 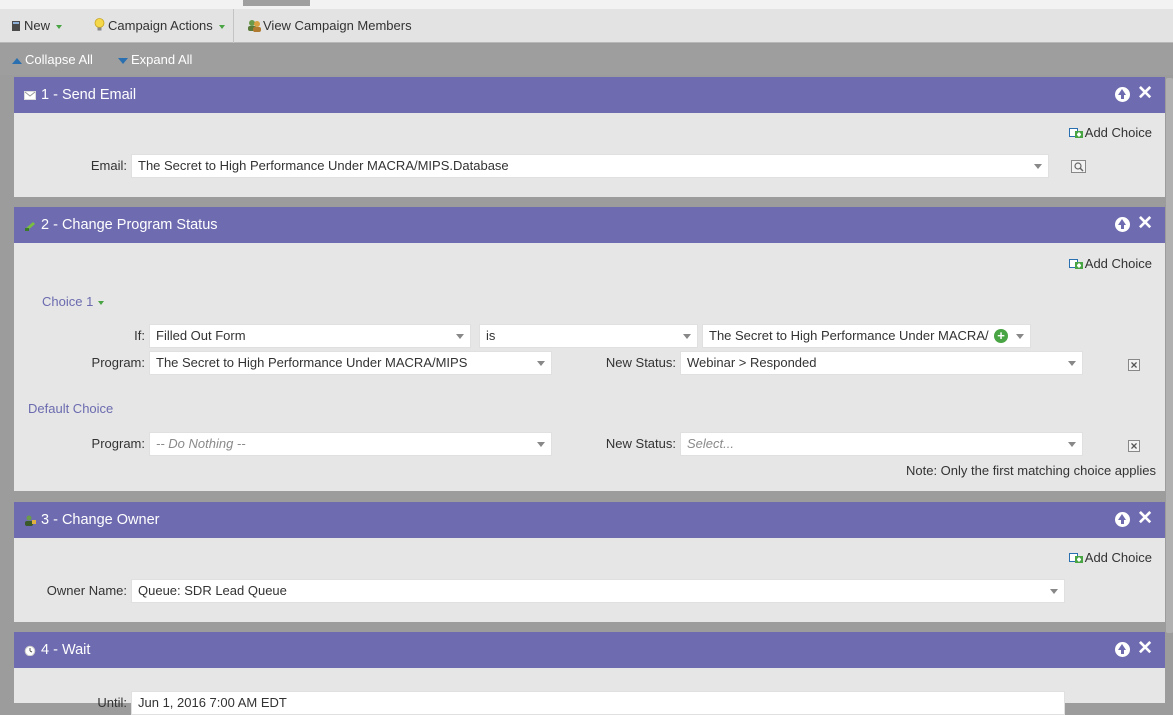 I want to click on if-label: If:, so click(x=139, y=335).